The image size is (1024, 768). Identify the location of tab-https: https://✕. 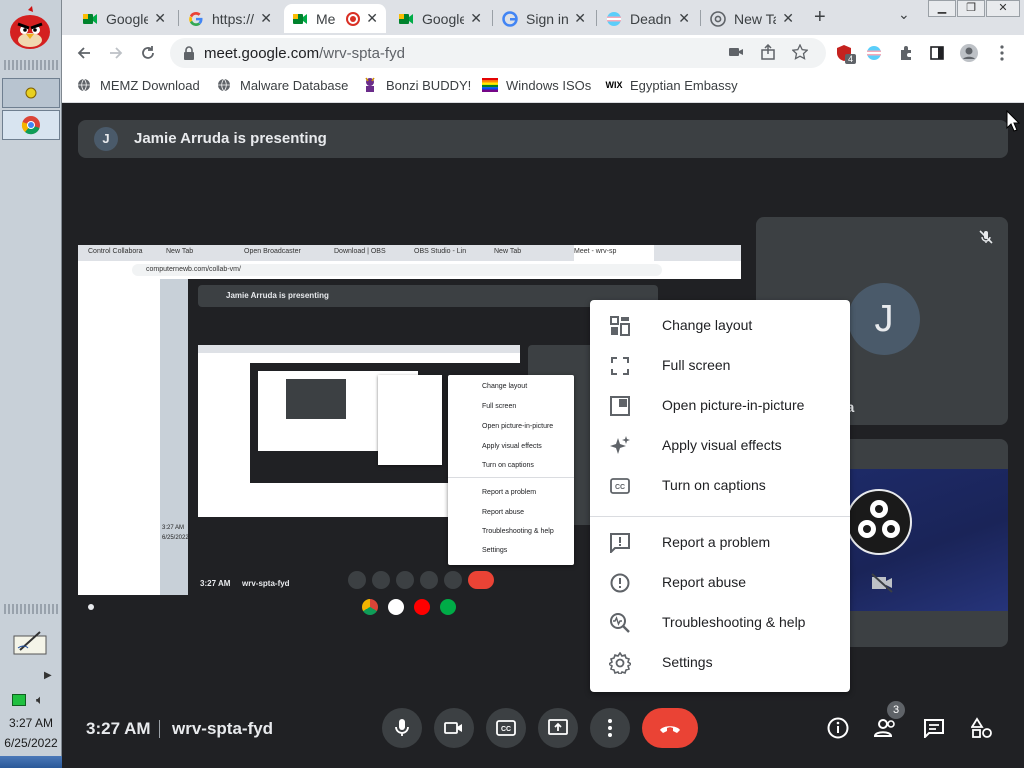
(230, 18).